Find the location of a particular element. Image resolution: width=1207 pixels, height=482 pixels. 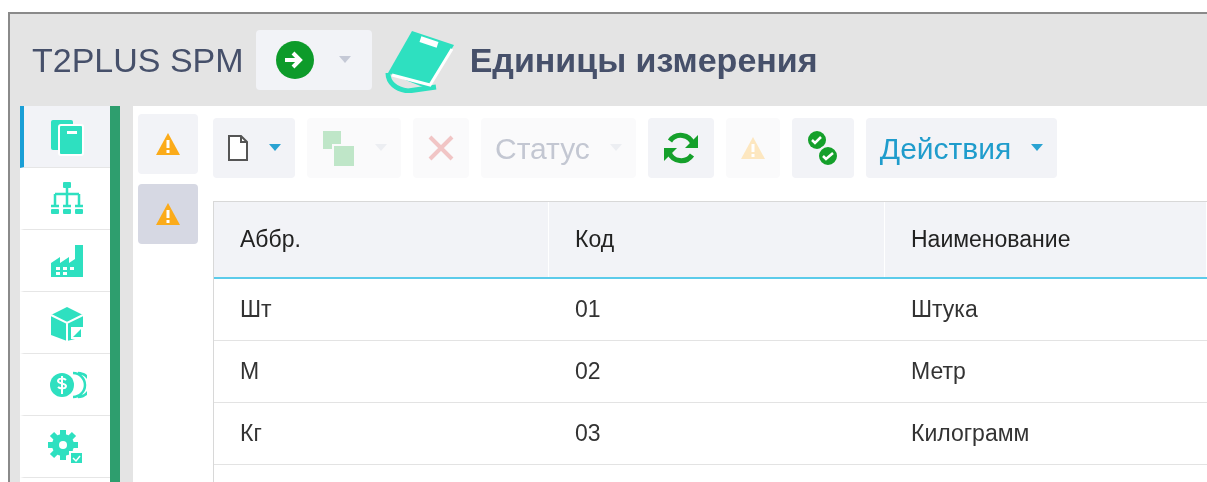

column-header: Наименование is located at coordinates (1046, 239).